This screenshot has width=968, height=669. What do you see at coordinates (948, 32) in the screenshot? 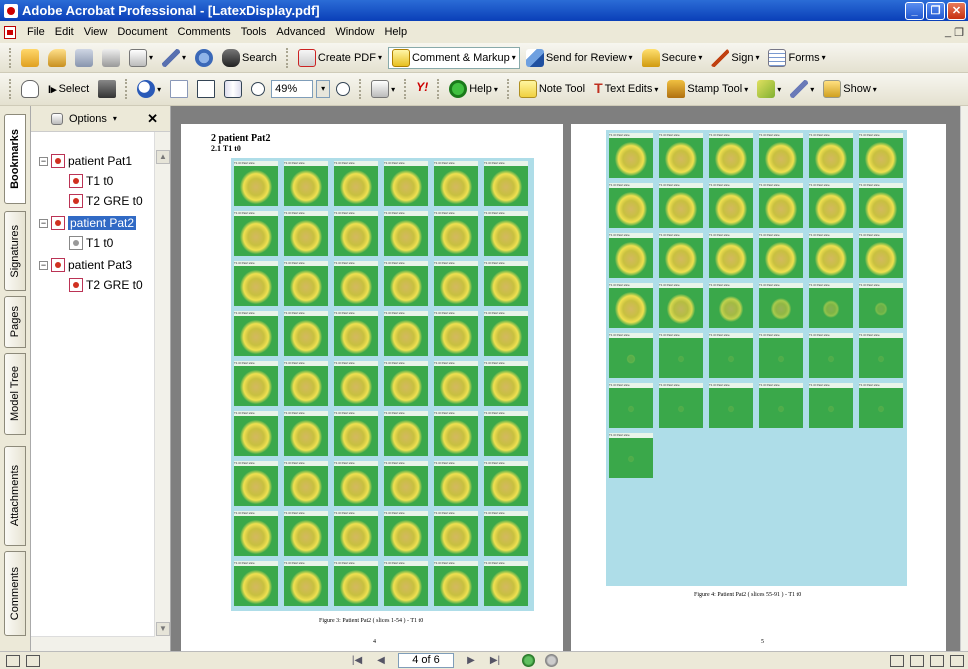
I see `doc-minimize-icon: _` at bounding box center [948, 32].